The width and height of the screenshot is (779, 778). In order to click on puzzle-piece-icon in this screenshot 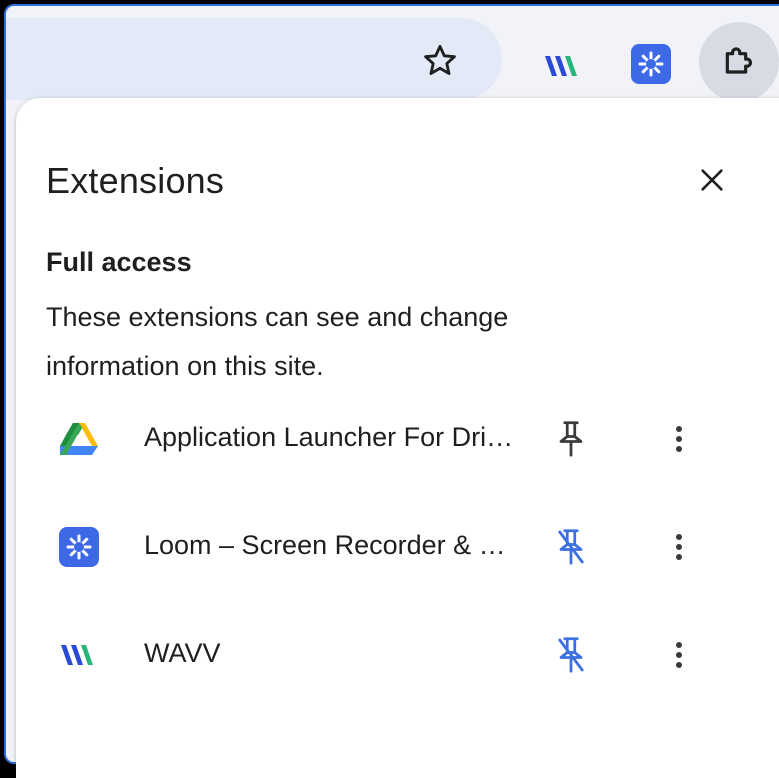, I will do `click(738, 60)`.